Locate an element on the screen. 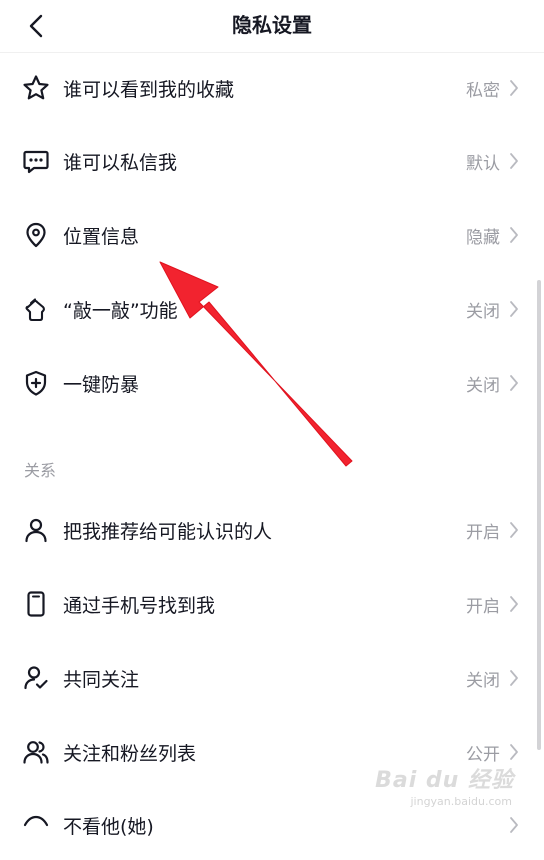  setting-label: 一键防暴 is located at coordinates (101, 384).